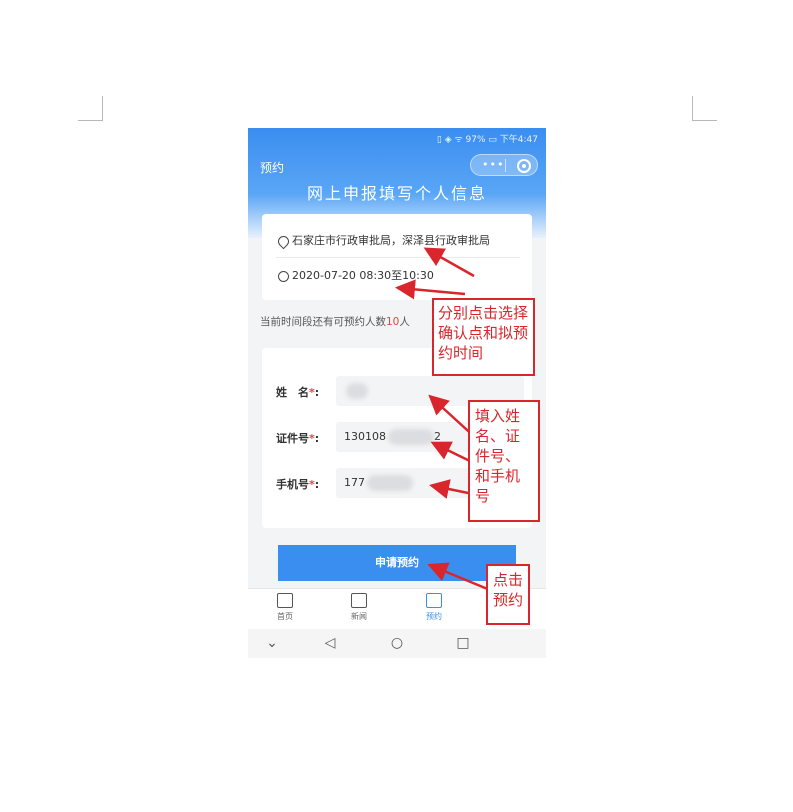 Image resolution: width=793 pixels, height=812 pixels. I want to click on arrow-to-apply, so click(459, 577).